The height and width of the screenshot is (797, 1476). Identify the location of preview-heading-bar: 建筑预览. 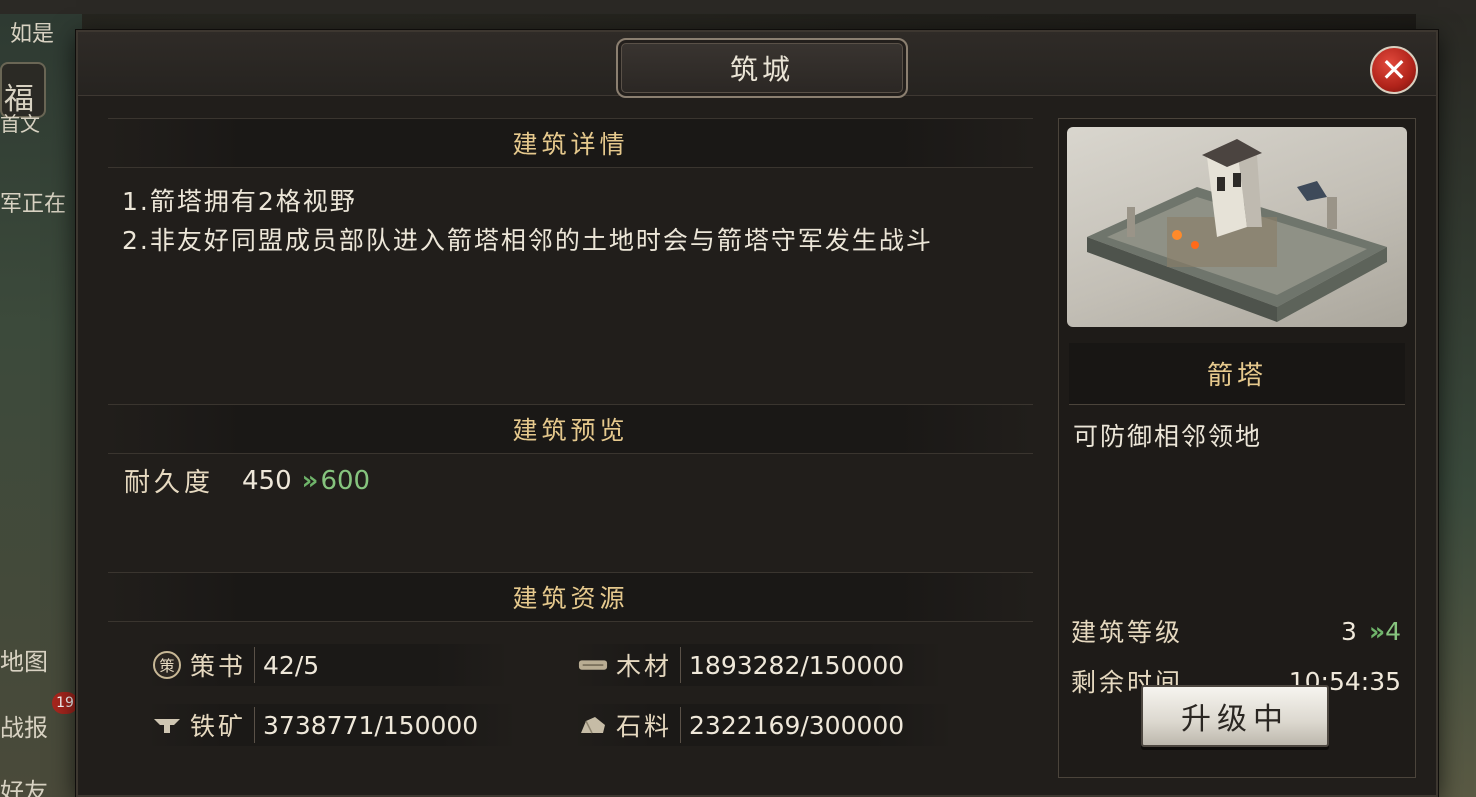
(570, 429).